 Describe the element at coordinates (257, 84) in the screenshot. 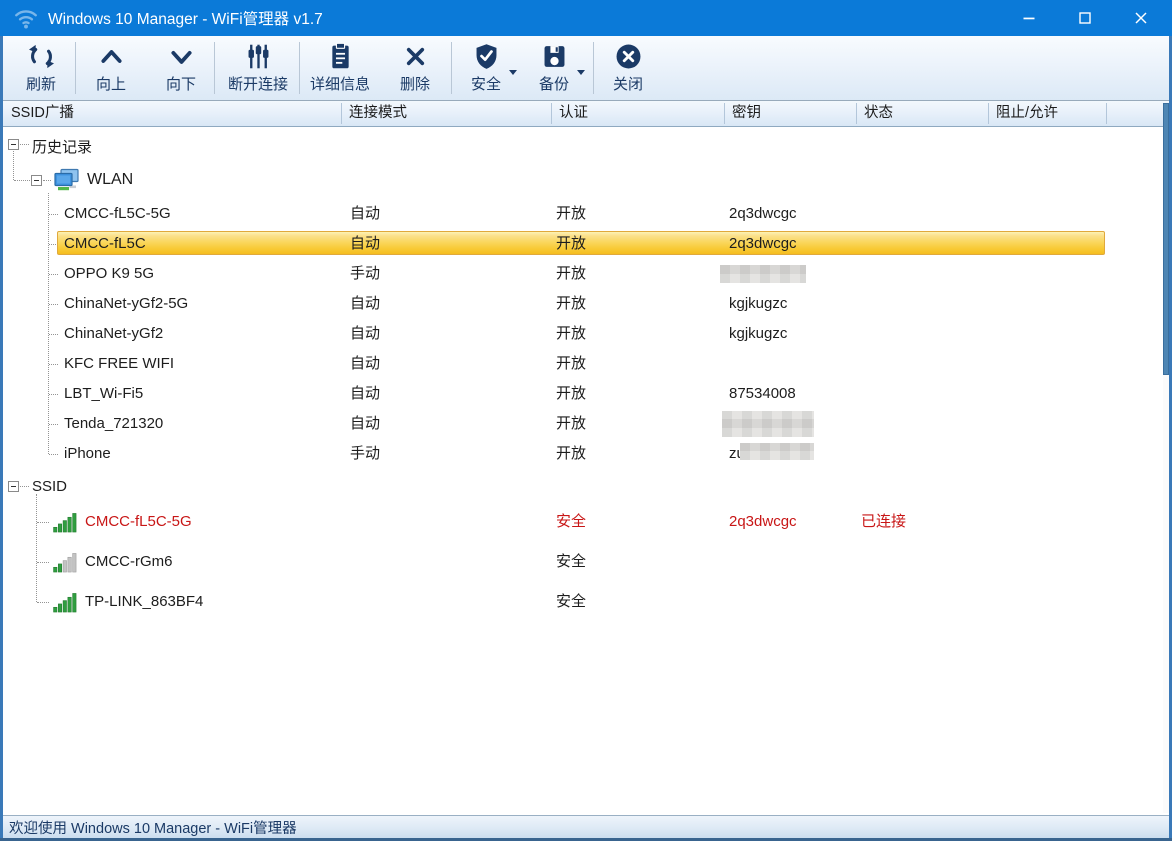

I see `toolbar-label: 断开连接` at that location.